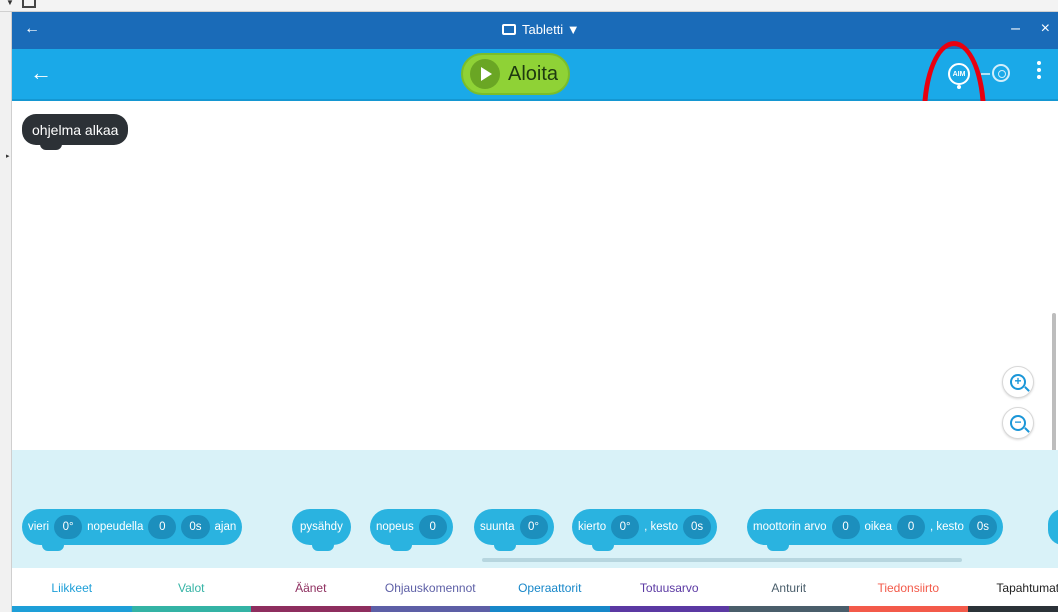  I want to click on tab-label: Ohjauskomennot, so click(430, 588).